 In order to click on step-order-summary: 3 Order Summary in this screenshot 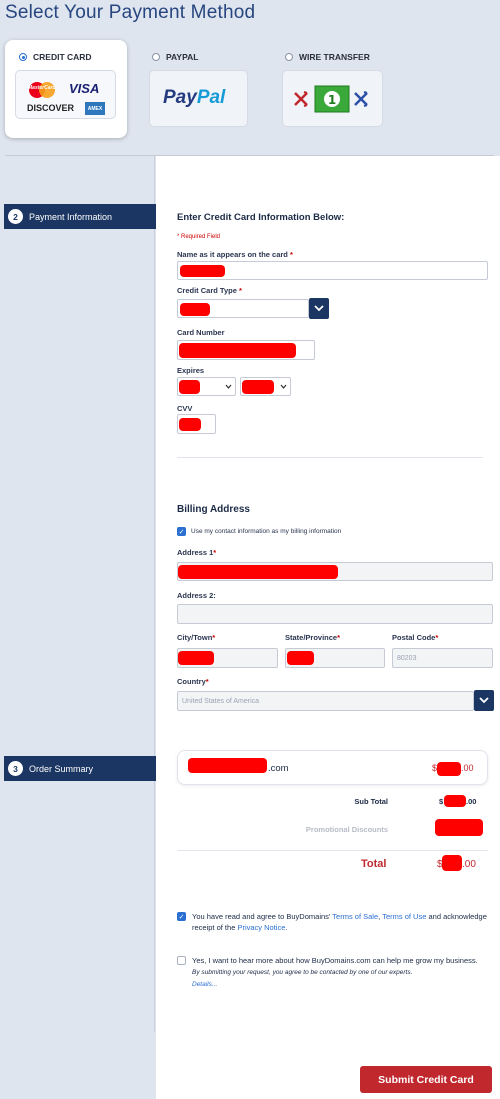, I will do `click(89, 768)`.